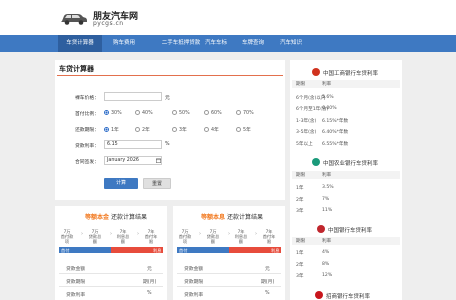 This screenshot has width=456, height=300. What do you see at coordinates (216, 43) in the screenshot?
I see `nav-item-car-logos: 汽车车标` at bounding box center [216, 43].